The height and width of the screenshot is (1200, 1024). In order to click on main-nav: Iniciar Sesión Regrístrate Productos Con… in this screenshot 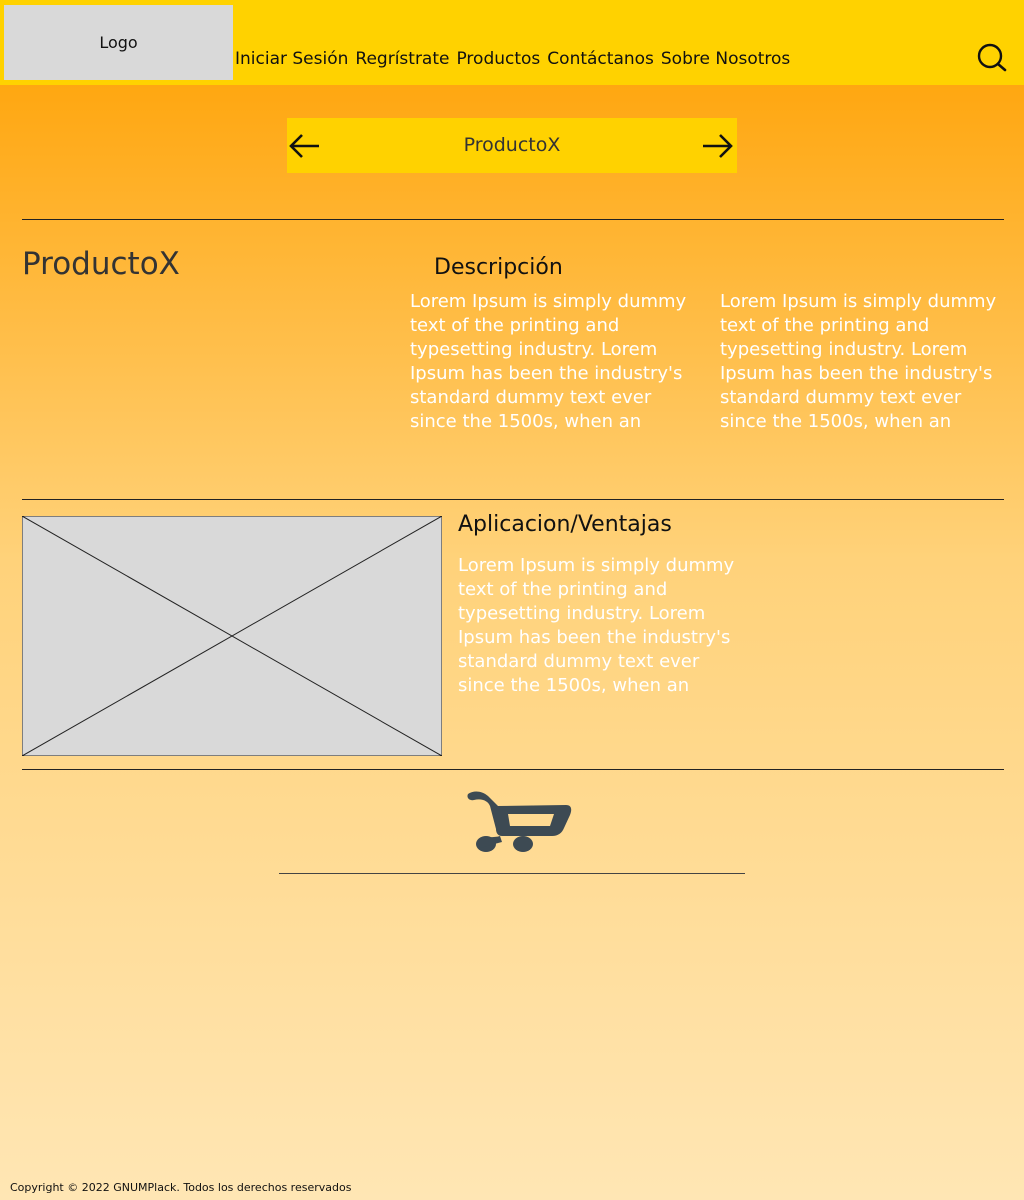, I will do `click(516, 59)`.